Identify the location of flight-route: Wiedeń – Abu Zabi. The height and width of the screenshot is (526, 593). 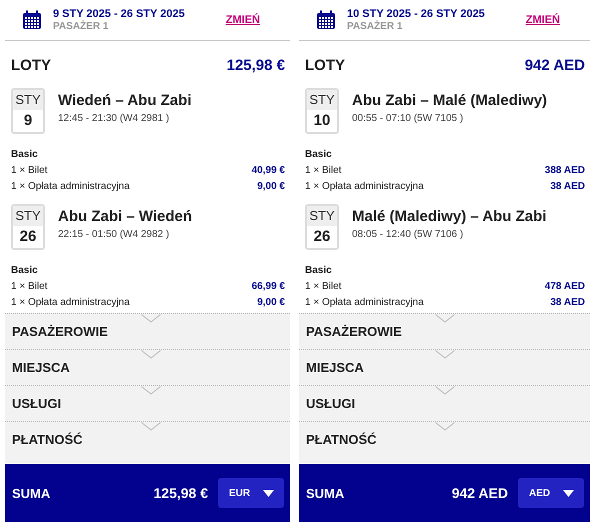
(125, 100).